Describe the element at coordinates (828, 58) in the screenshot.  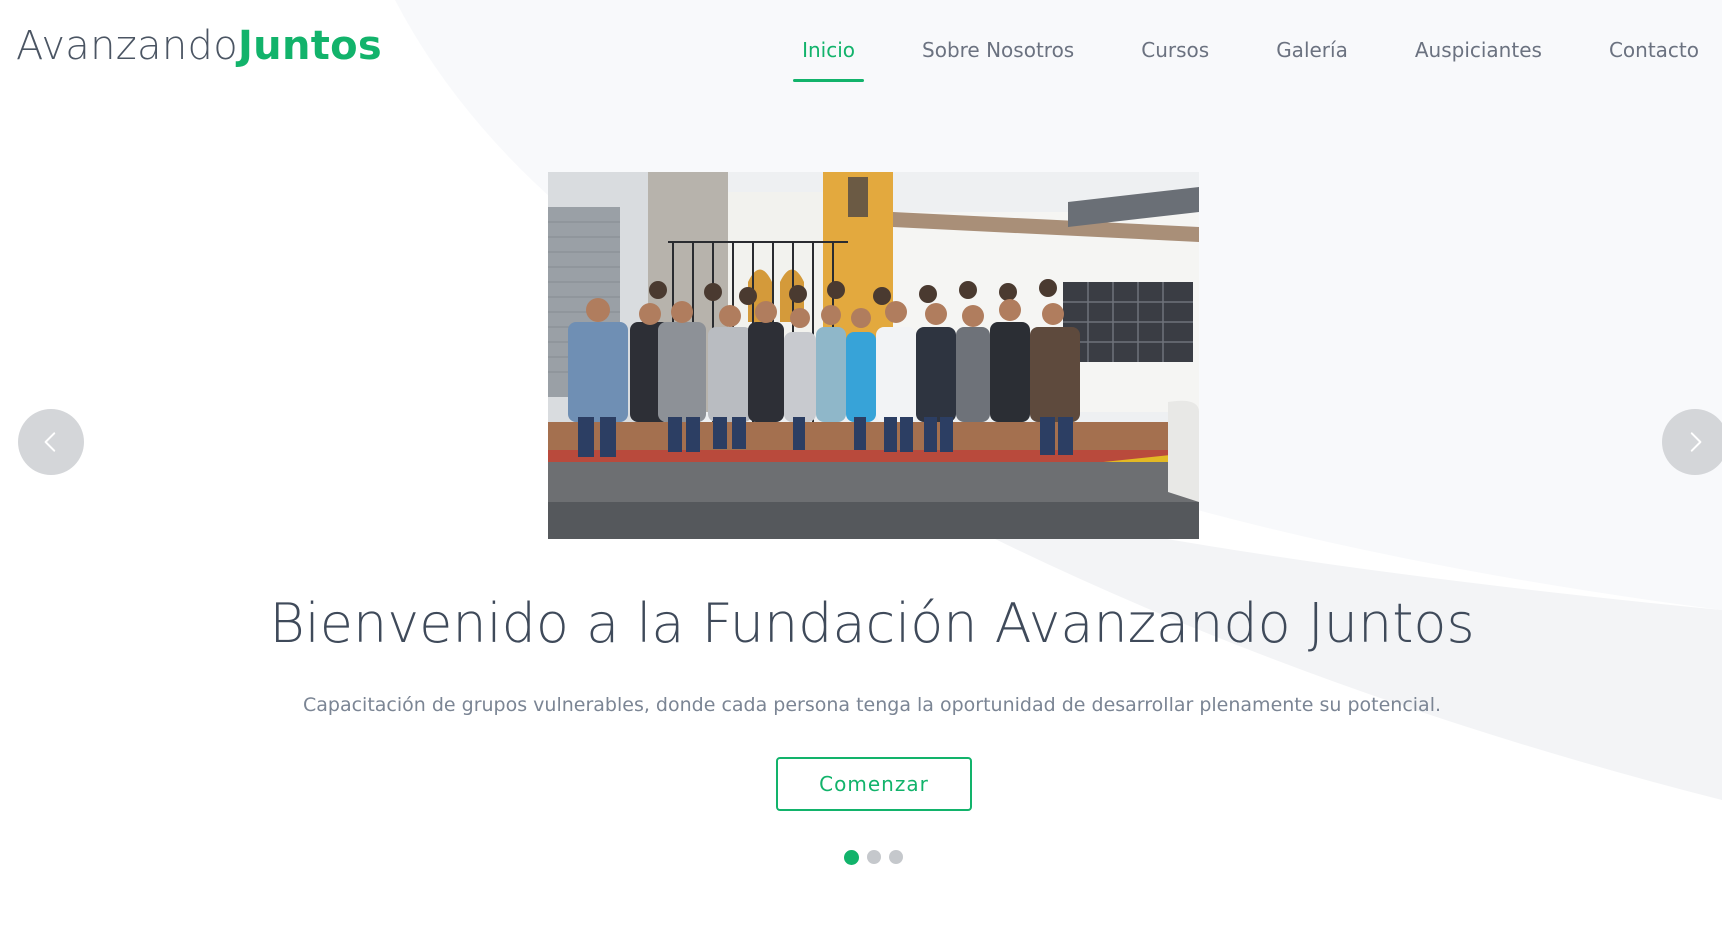
I see `nav-item-inicio: Inicio` at that location.